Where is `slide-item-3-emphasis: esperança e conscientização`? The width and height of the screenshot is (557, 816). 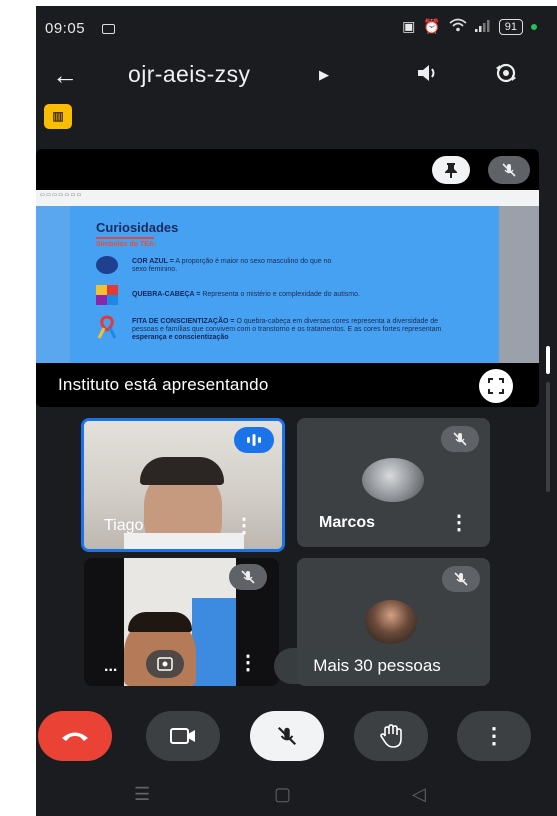
slide-item-3-emphasis: esperança e conscientização is located at coordinates (180, 337).